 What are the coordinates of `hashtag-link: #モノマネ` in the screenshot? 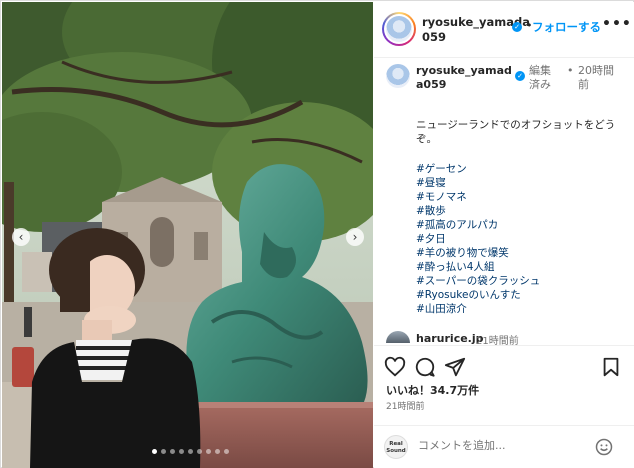 It's located at (516, 197).